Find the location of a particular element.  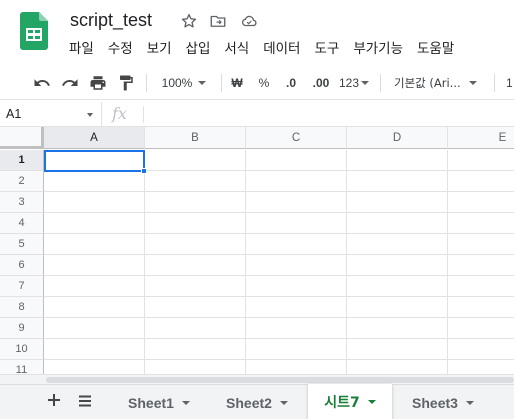

row-header: 2 is located at coordinates (22, 181).